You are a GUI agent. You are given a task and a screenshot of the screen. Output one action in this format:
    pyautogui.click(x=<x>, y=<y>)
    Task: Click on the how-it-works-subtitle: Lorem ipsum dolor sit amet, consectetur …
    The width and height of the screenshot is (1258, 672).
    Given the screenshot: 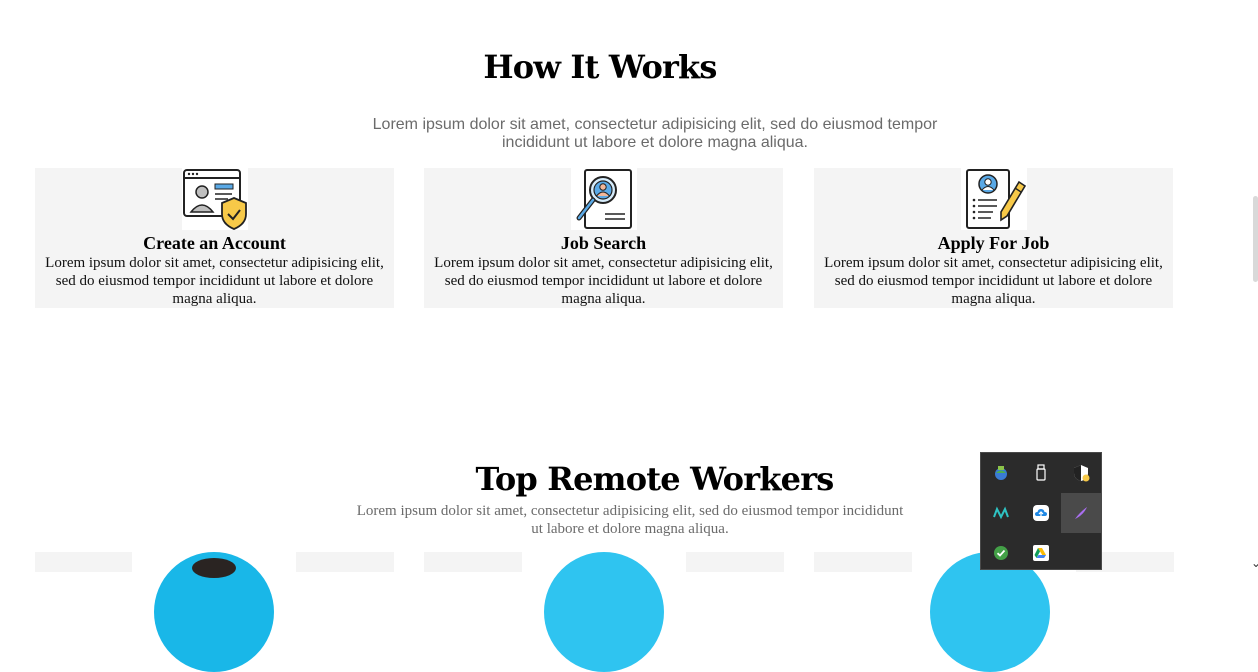 What is the action you would take?
    pyautogui.click(x=655, y=133)
    